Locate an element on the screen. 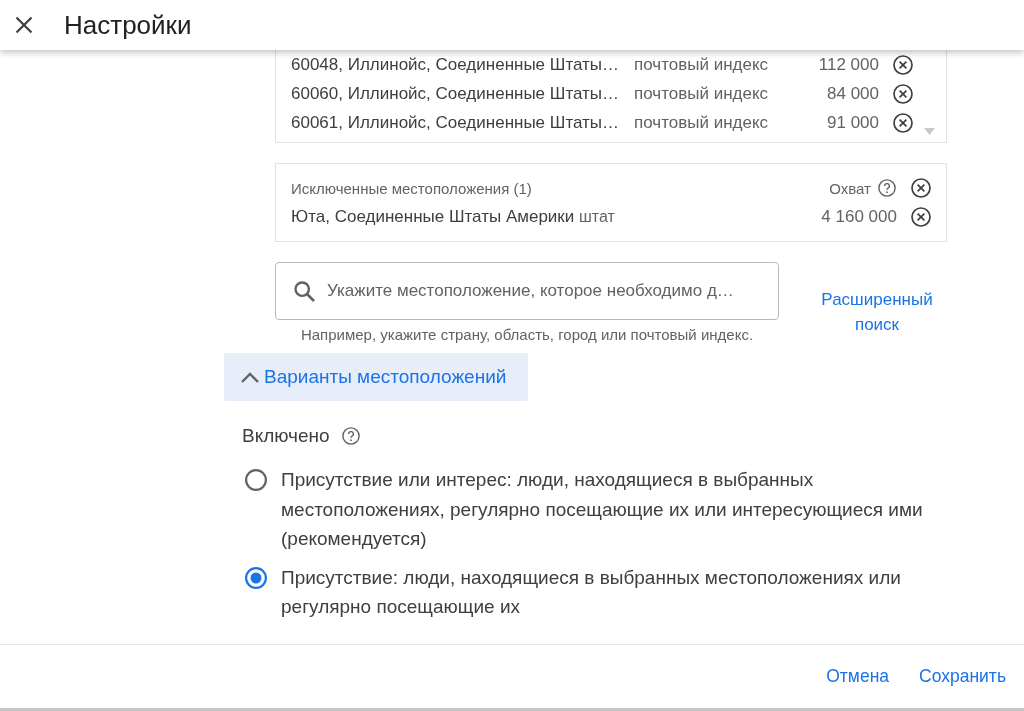  targeting-label: Включено is located at coordinates (286, 436).